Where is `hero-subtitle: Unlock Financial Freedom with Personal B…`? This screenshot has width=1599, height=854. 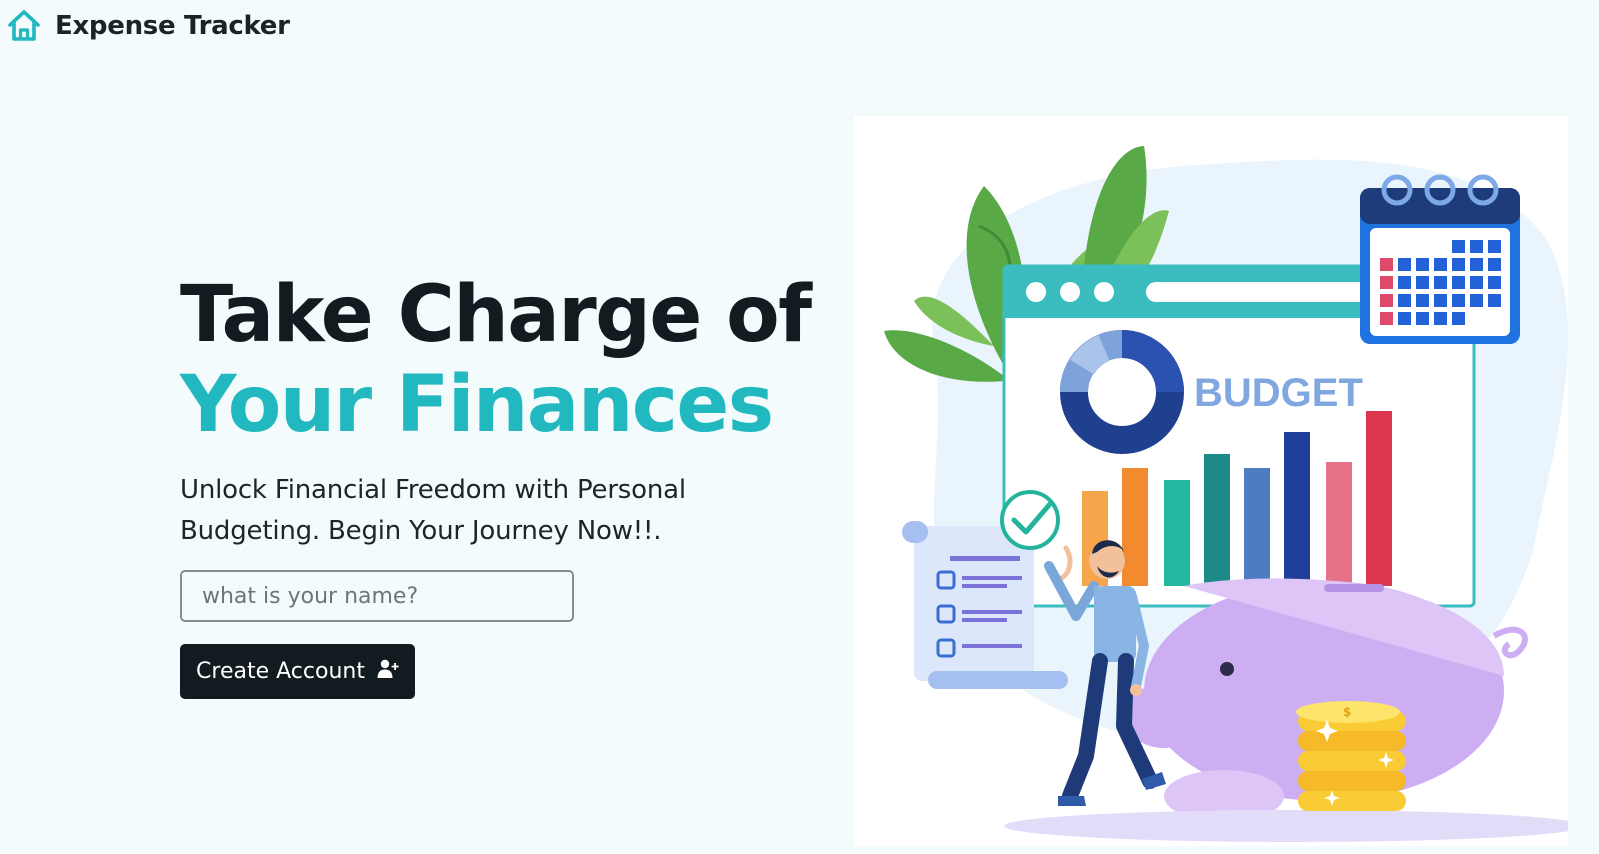
hero-subtitle: Unlock Financial Freedom with Personal B… is located at coordinates (433, 510).